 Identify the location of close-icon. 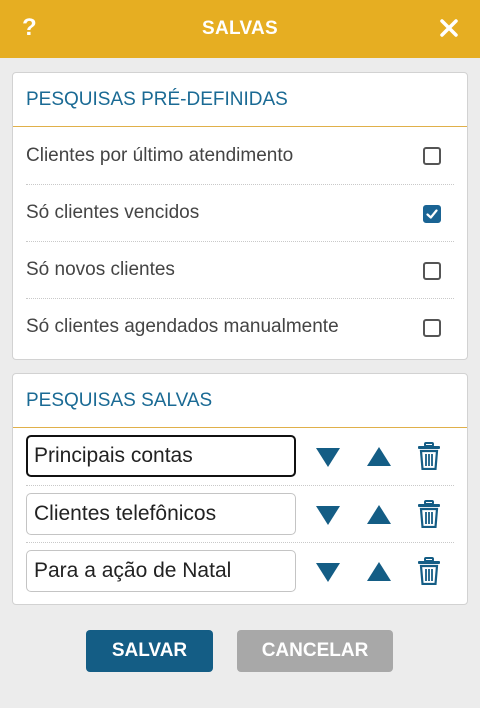
(449, 28).